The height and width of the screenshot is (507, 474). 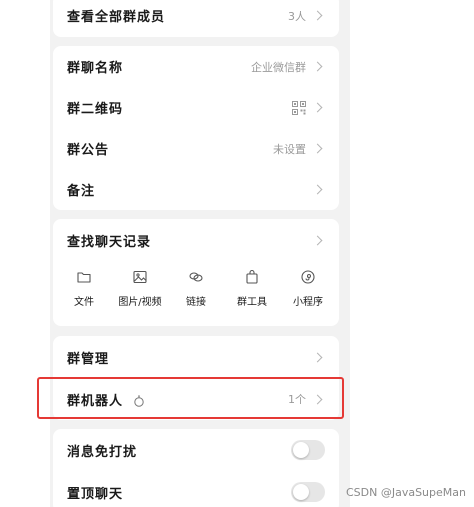 I want to click on tool-files: 文件, so click(x=84, y=295).